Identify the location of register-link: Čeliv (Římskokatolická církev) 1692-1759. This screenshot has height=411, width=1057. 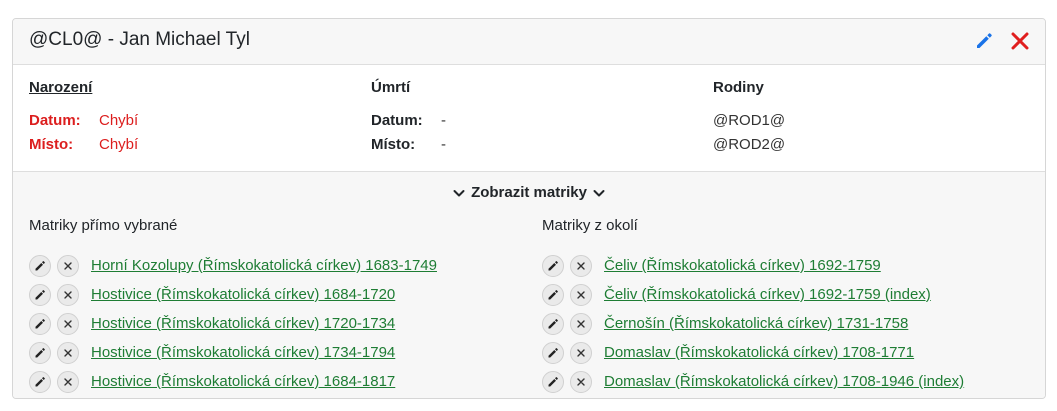
(742, 265).